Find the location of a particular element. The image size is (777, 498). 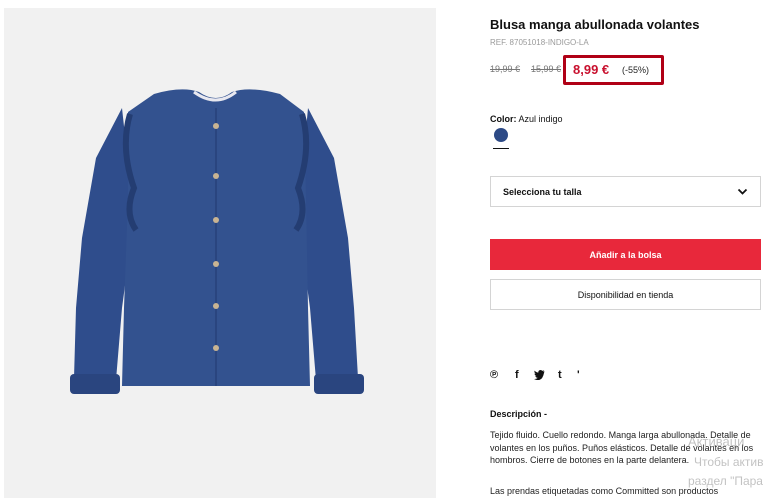

current-price-highlight: 8,99 € (-55%) is located at coordinates (613, 70).